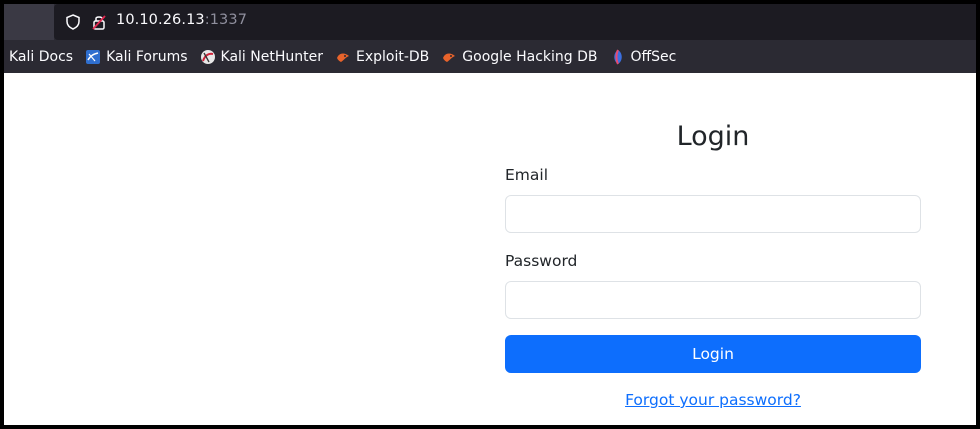 The width and height of the screenshot is (980, 429). What do you see at coordinates (73, 22) in the screenshot?
I see `shield-icon` at bounding box center [73, 22].